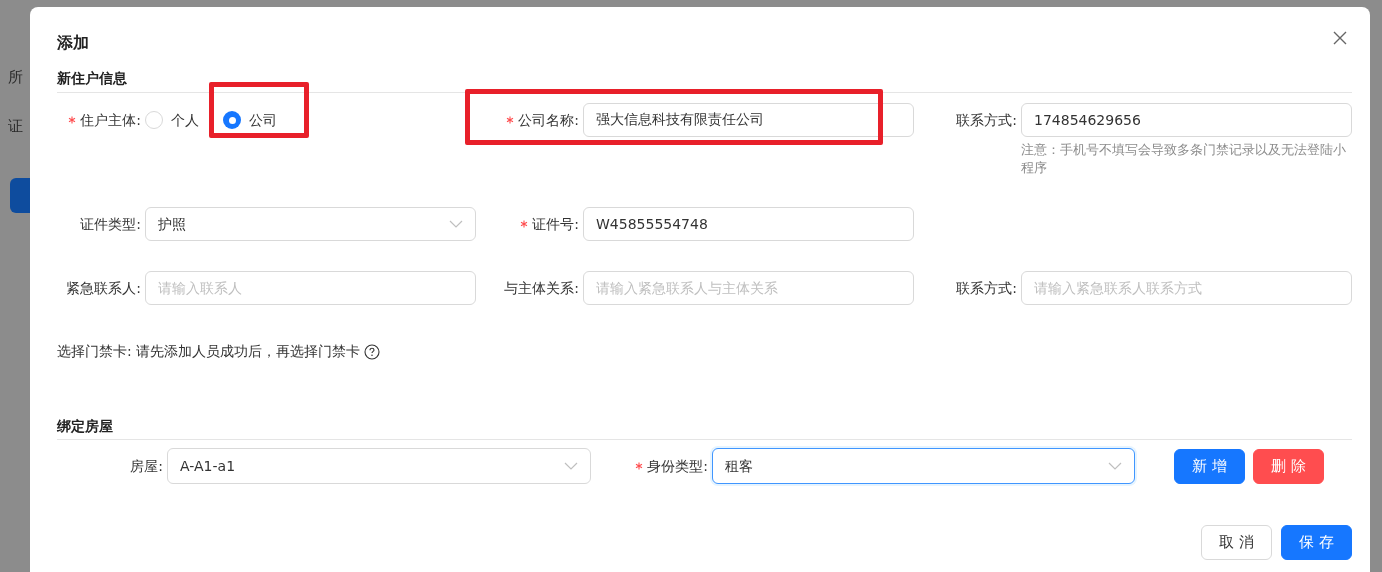  Describe the element at coordinates (172, 224) in the screenshot. I see `select-value: 护照` at that location.